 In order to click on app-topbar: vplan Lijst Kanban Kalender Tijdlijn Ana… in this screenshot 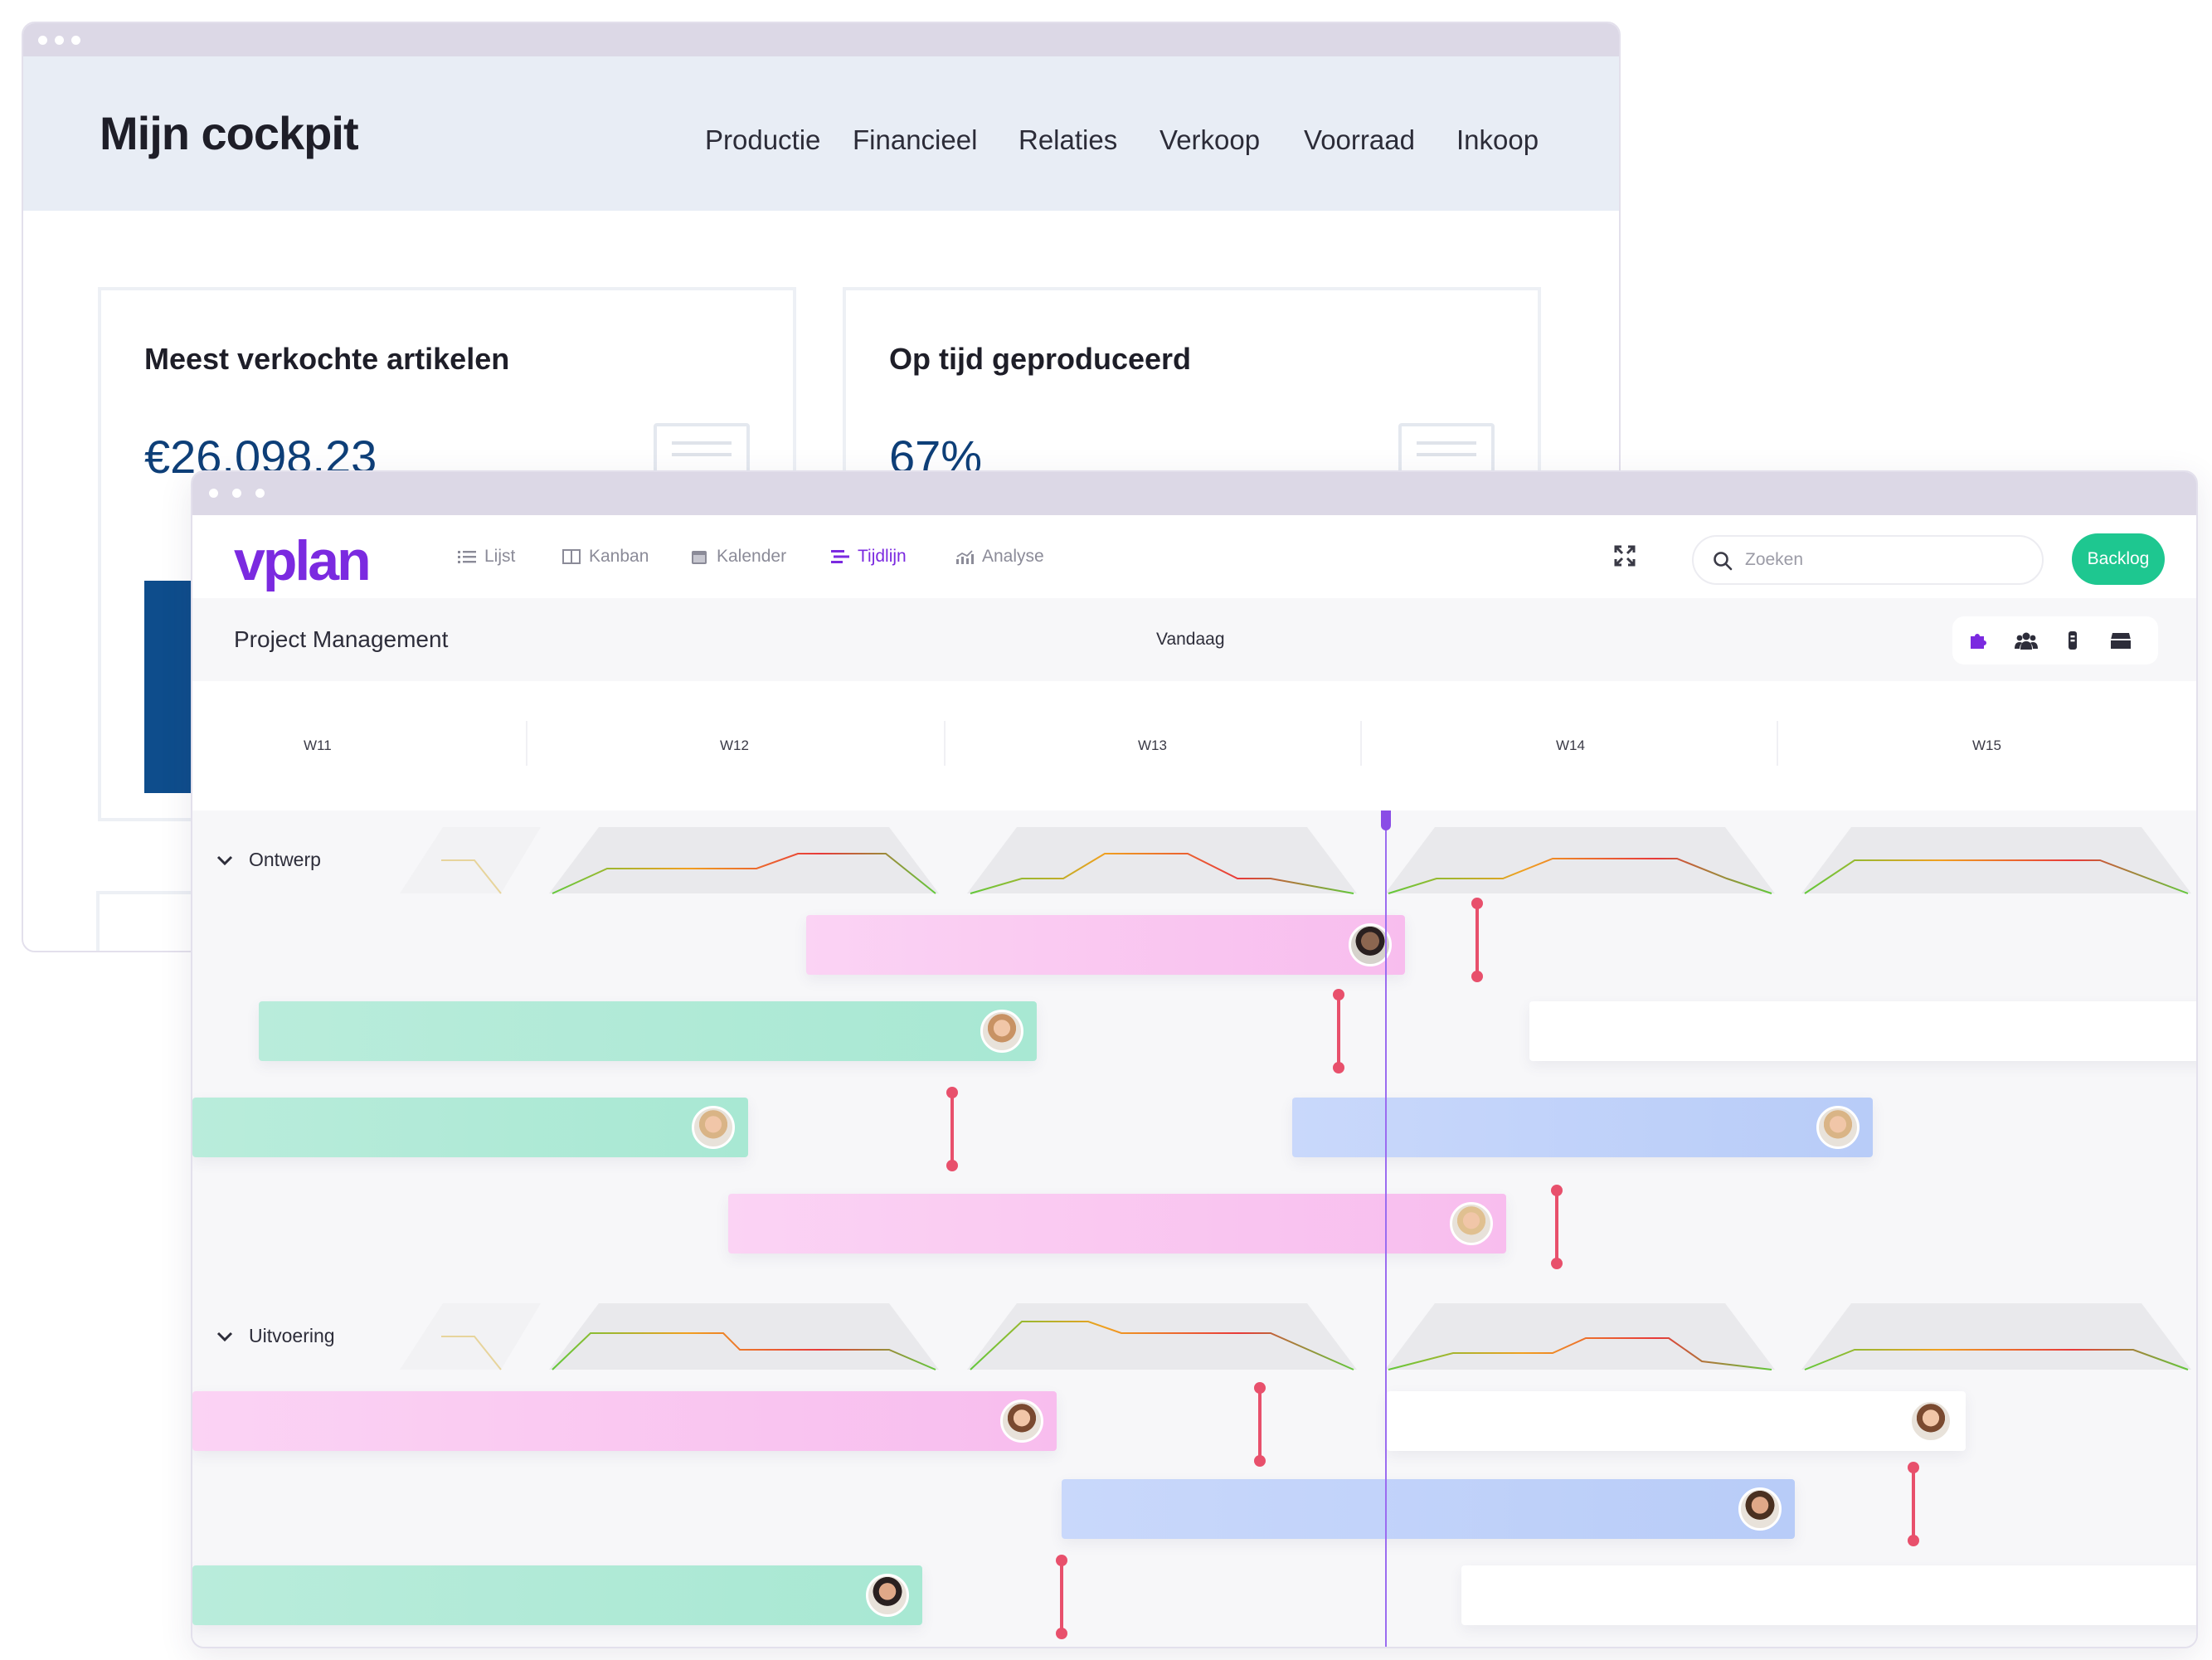, I will do `click(1194, 556)`.